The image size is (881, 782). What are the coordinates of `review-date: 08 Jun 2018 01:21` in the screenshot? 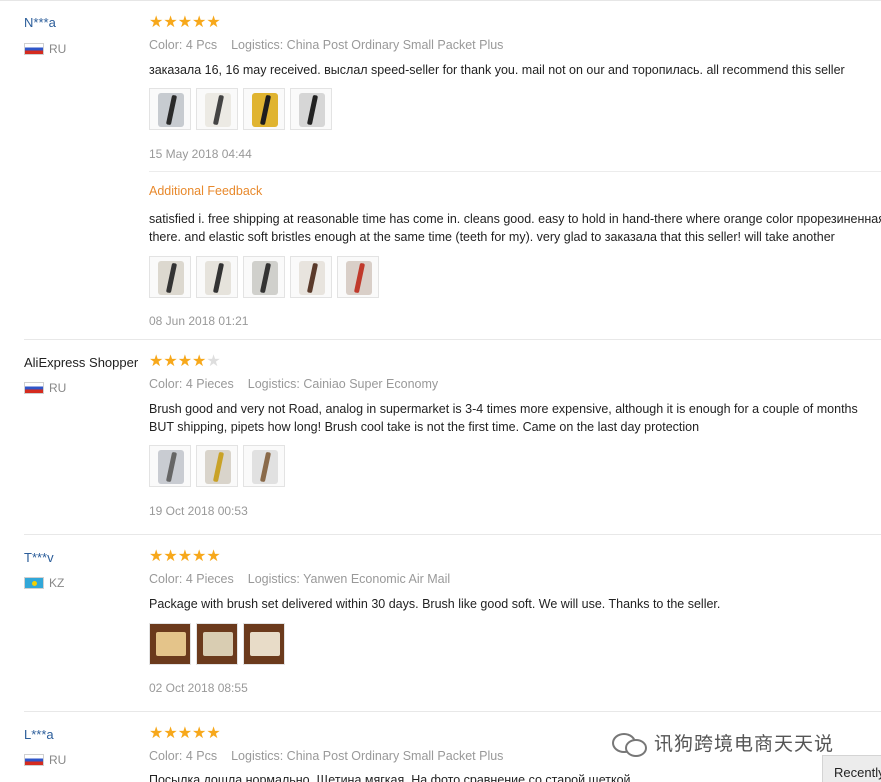 It's located at (199, 321).